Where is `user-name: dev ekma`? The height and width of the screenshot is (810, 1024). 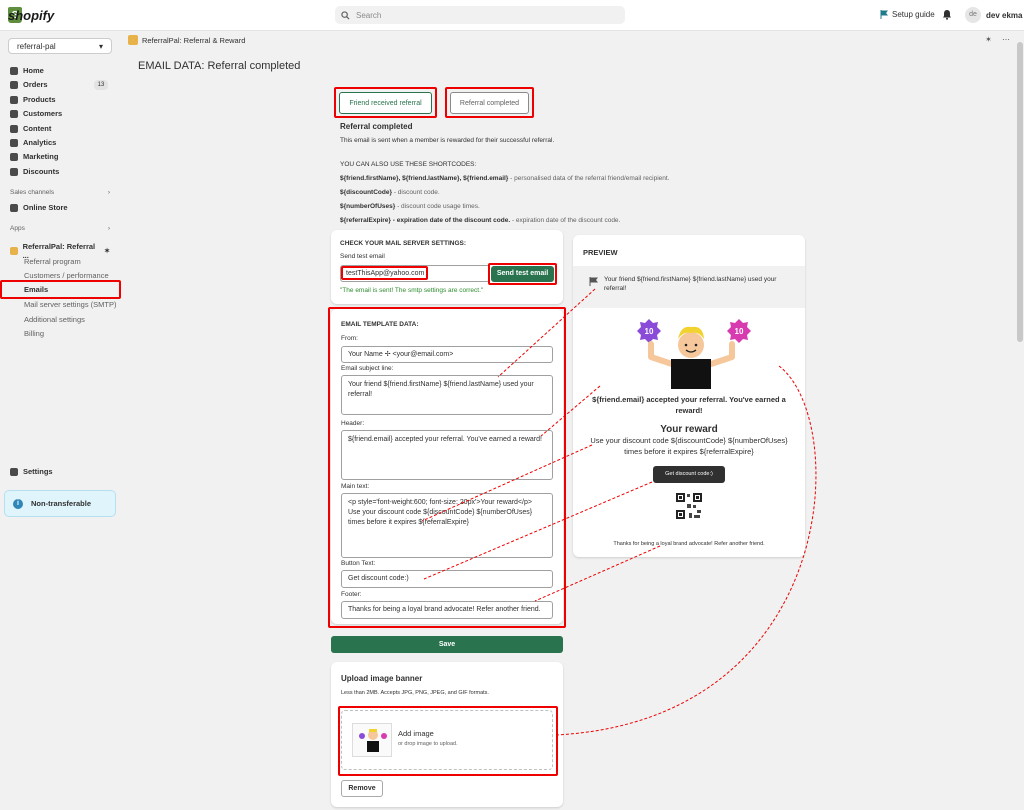 user-name: dev ekma is located at coordinates (1004, 15).